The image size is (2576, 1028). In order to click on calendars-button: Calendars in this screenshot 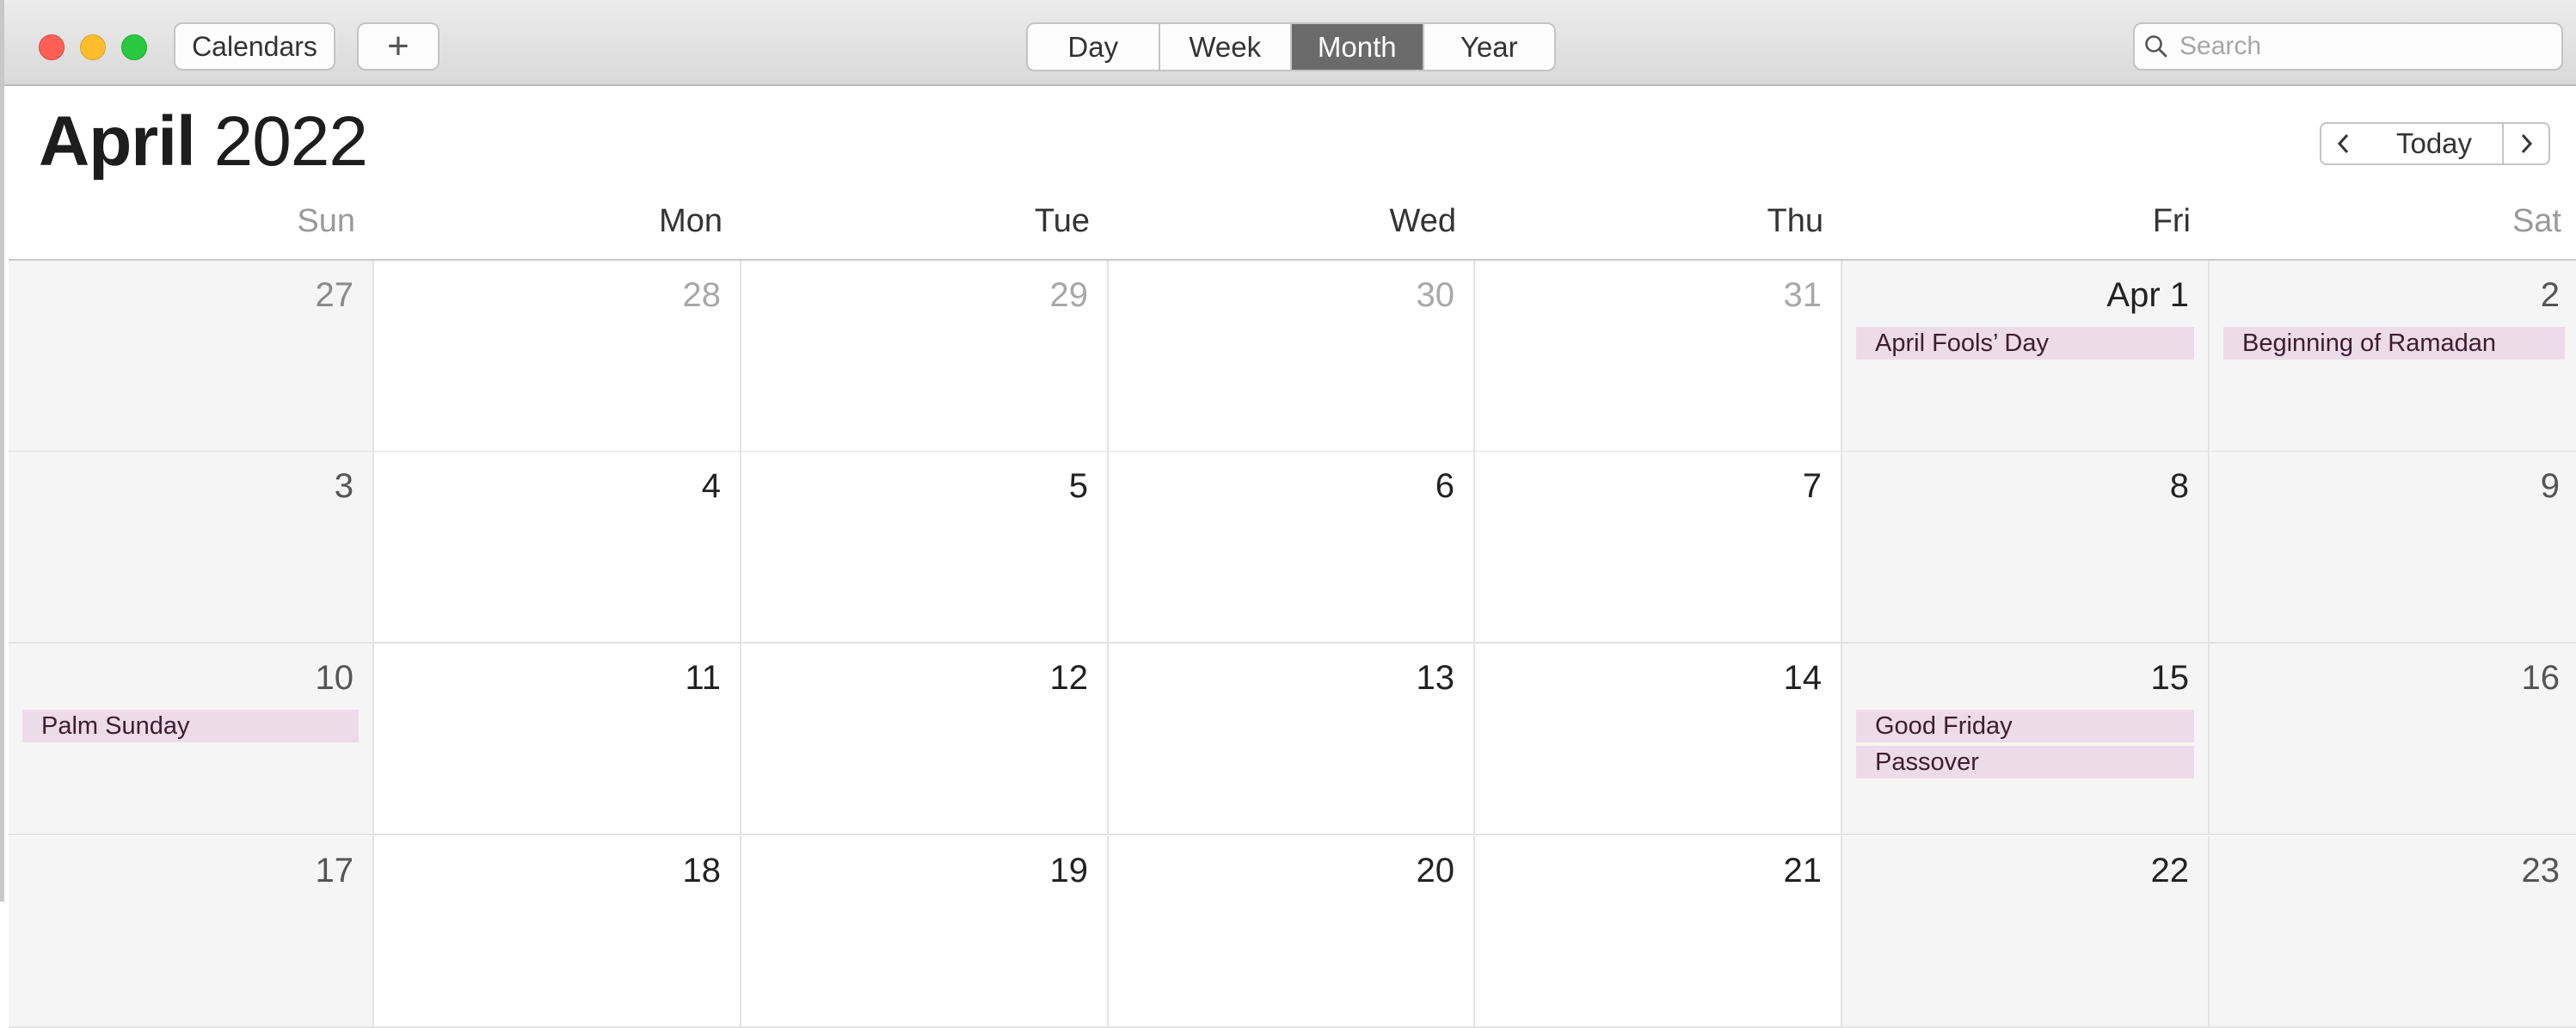, I will do `click(254, 47)`.